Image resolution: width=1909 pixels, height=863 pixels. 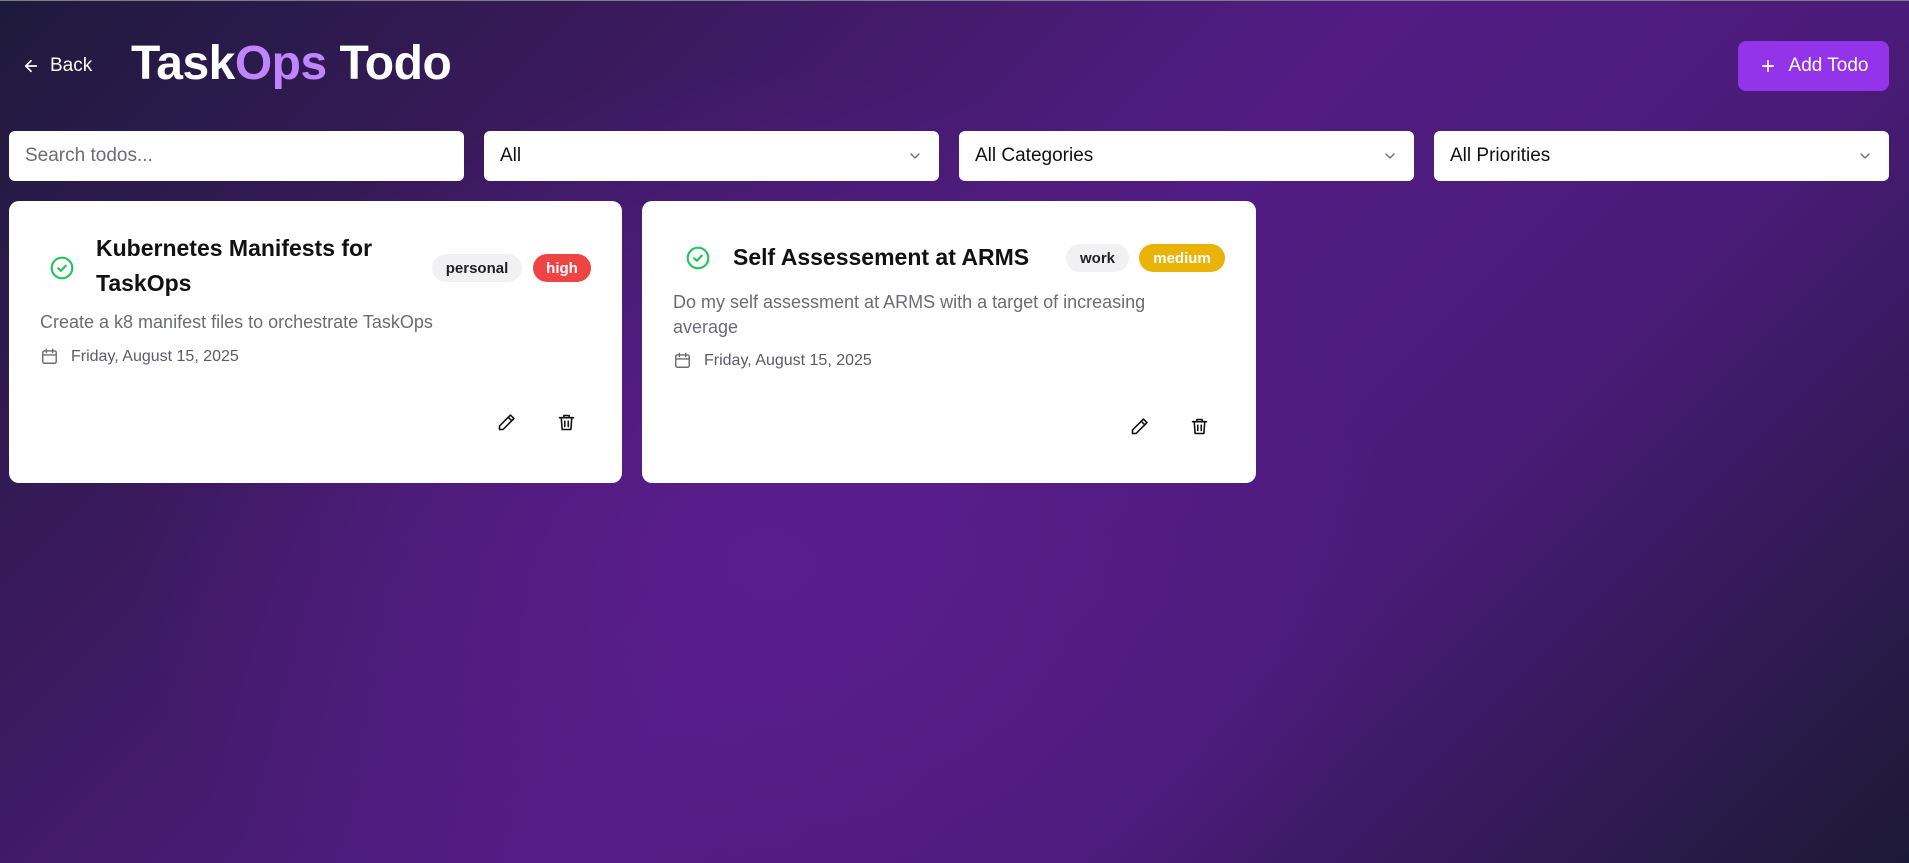 What do you see at coordinates (1767, 66) in the screenshot?
I see `plus-icon` at bounding box center [1767, 66].